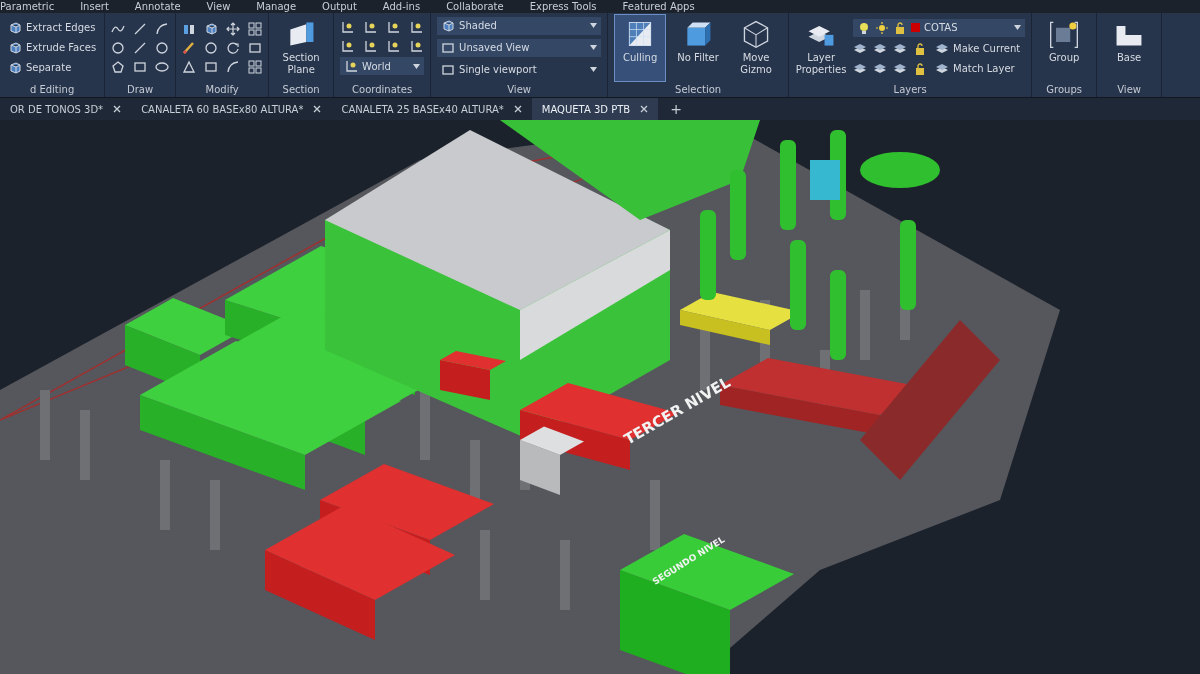 This screenshot has width=1200, height=674. Describe the element at coordinates (118, 66) in the screenshot. I see `polygon-icon` at that location.